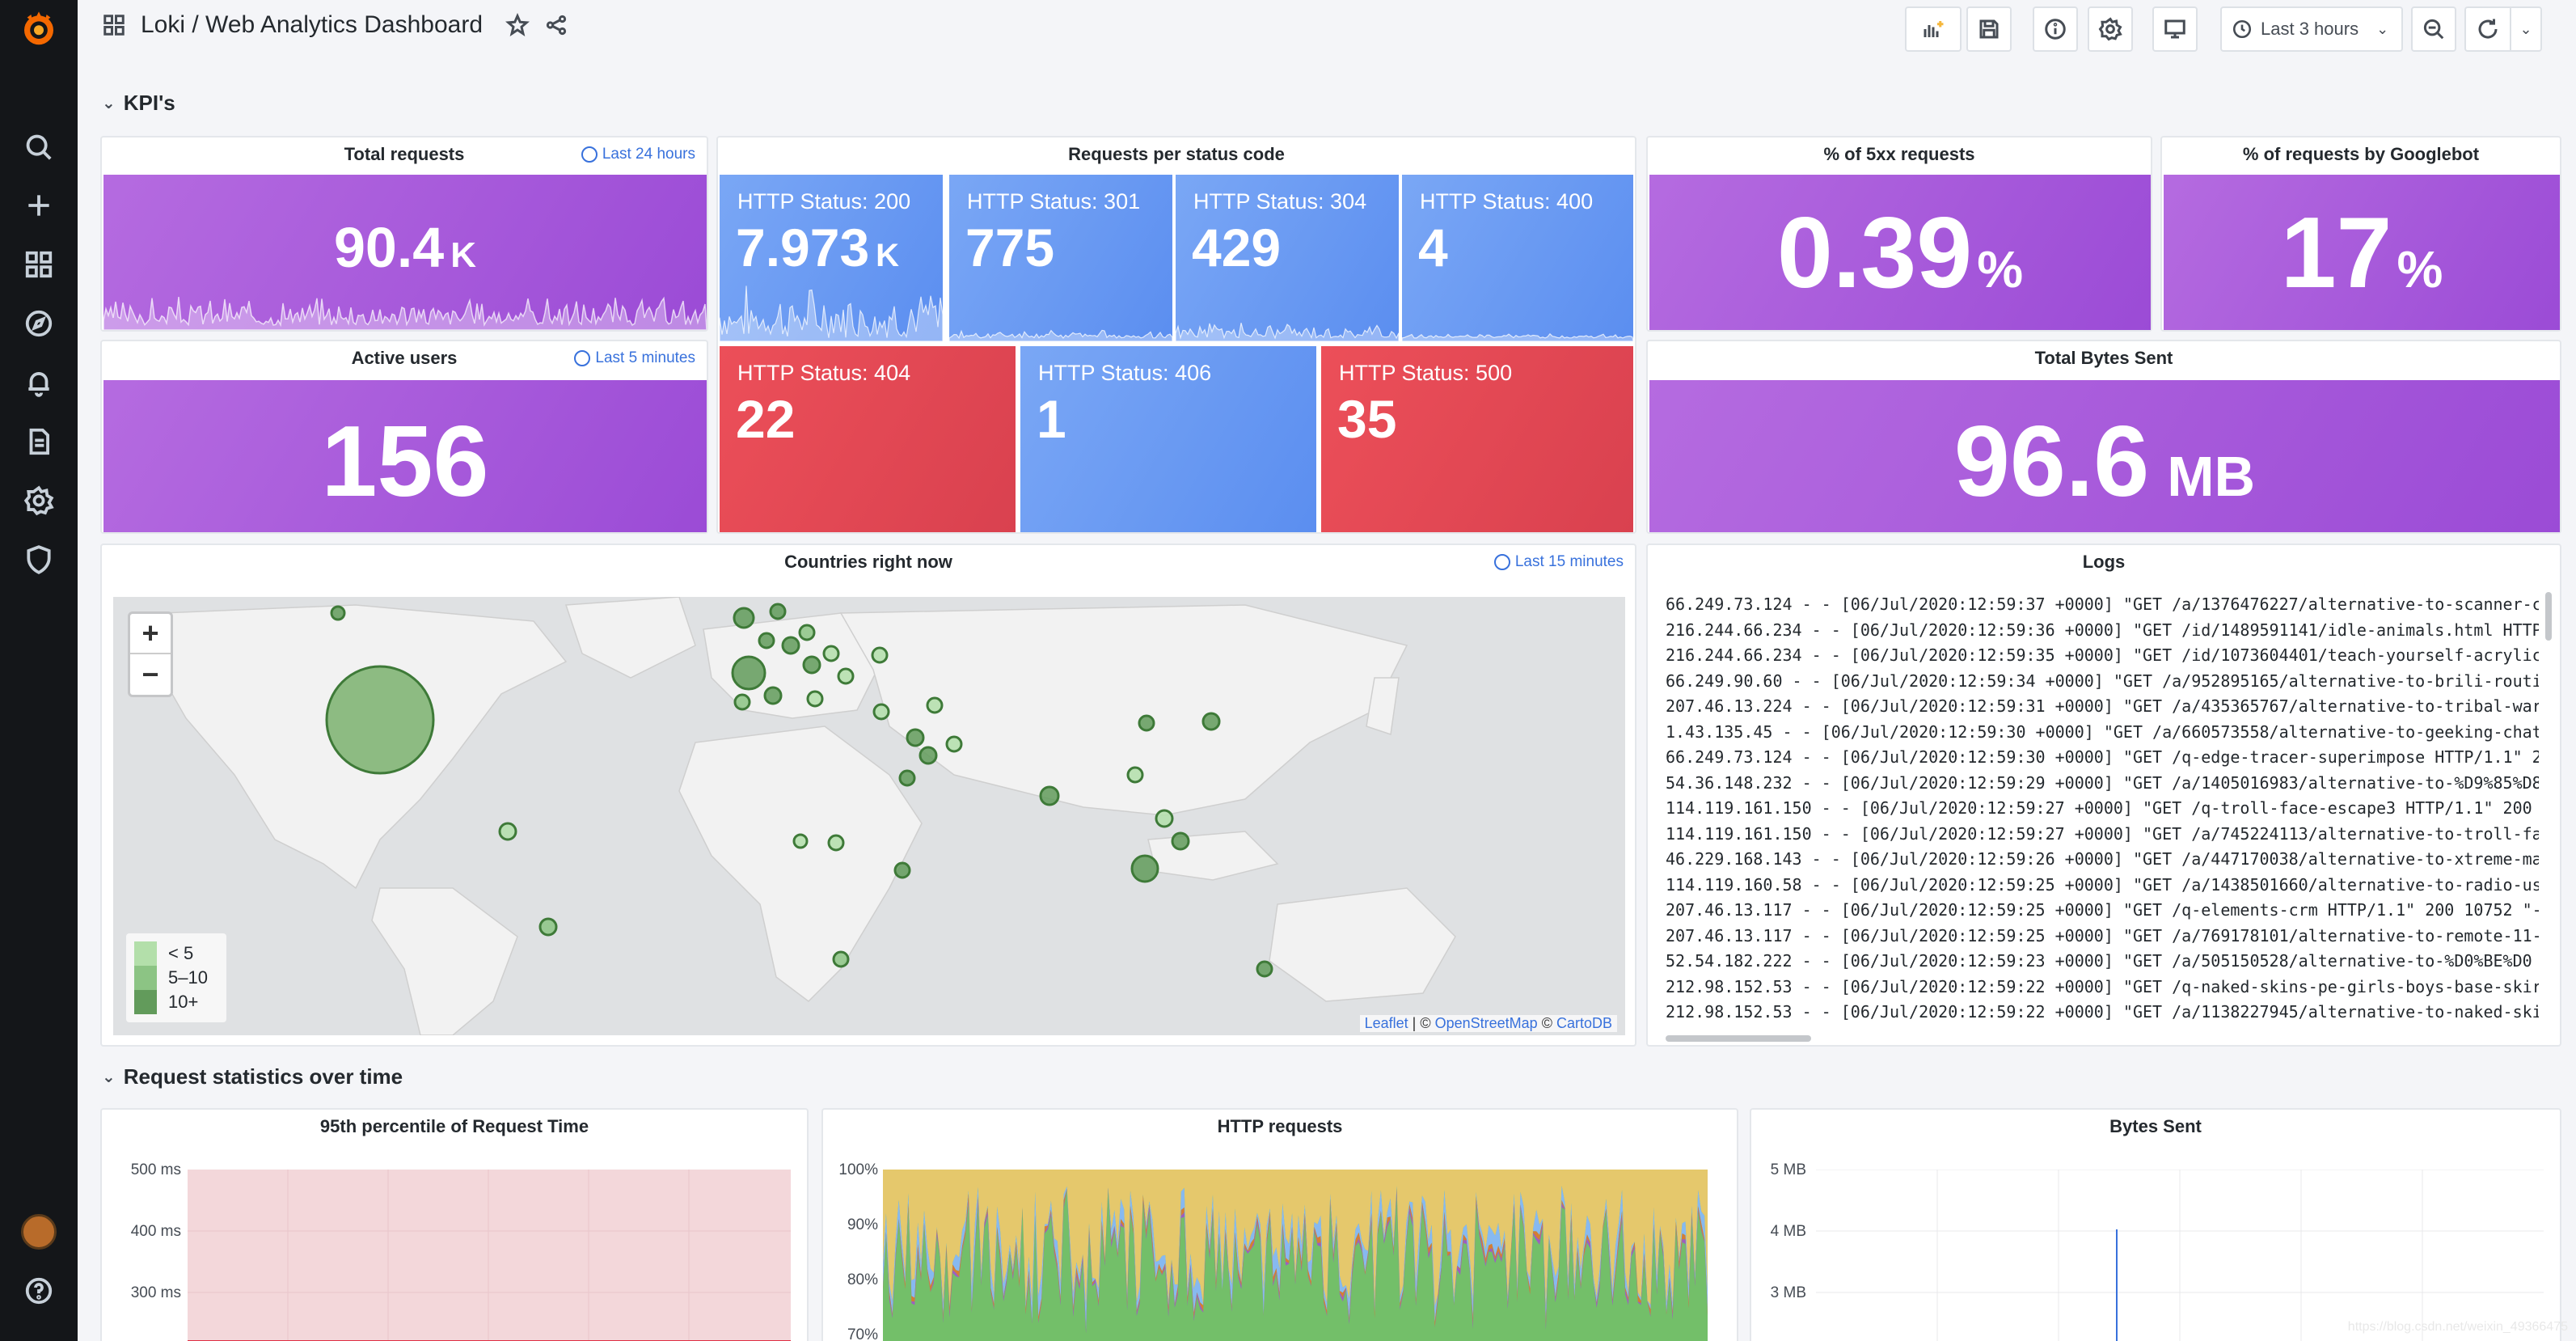 The height and width of the screenshot is (1341, 2576). I want to click on row-request-statistics: ⌄ Request statistics over time, so click(253, 1076).